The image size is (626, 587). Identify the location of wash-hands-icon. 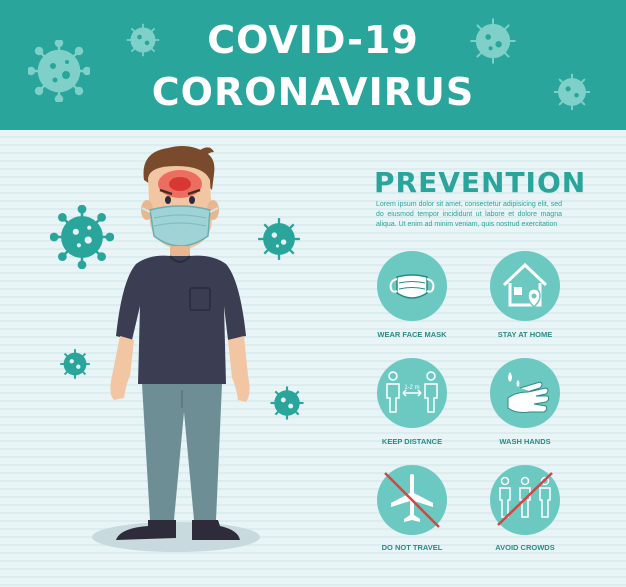
(528, 392).